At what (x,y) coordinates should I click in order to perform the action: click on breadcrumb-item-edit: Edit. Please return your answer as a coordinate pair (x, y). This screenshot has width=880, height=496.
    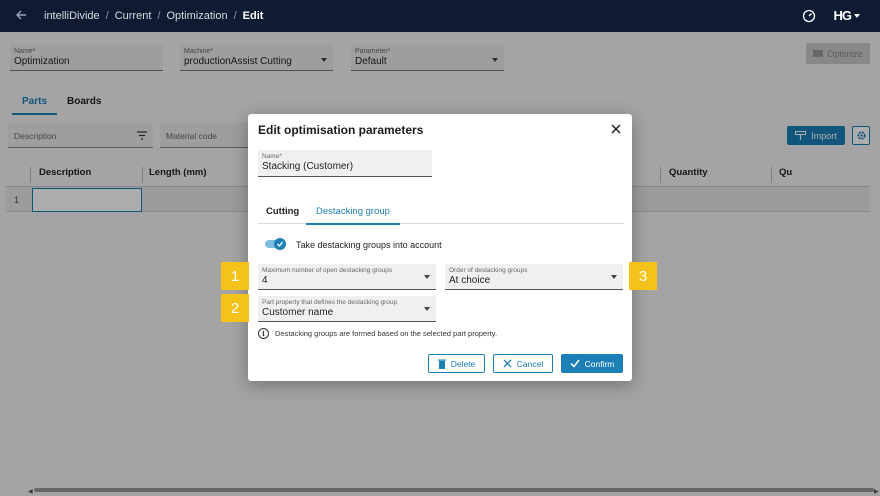
    Looking at the image, I should click on (253, 16).